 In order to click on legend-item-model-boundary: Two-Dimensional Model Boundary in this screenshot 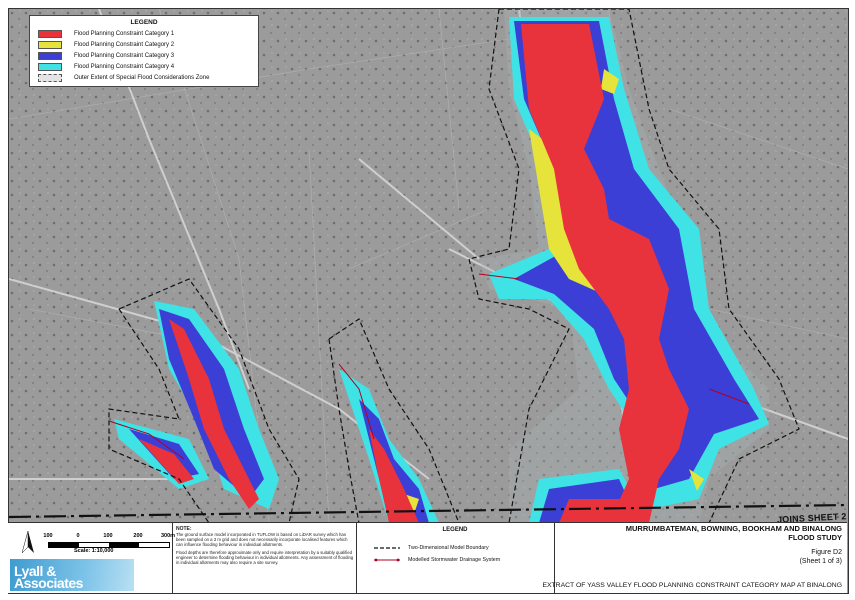, I will do `click(431, 548)`.